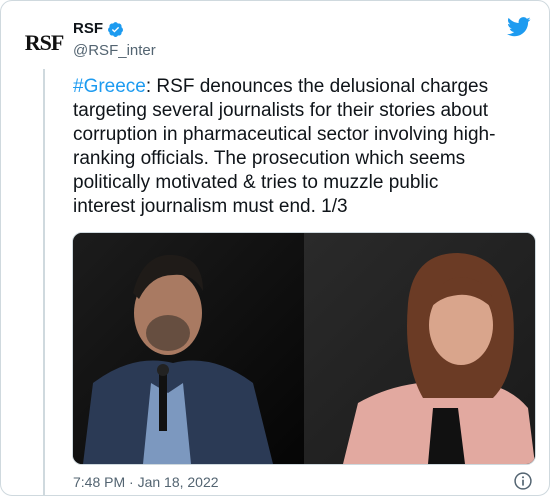  Describe the element at coordinates (523, 481) in the screenshot. I see `info-icon` at that location.